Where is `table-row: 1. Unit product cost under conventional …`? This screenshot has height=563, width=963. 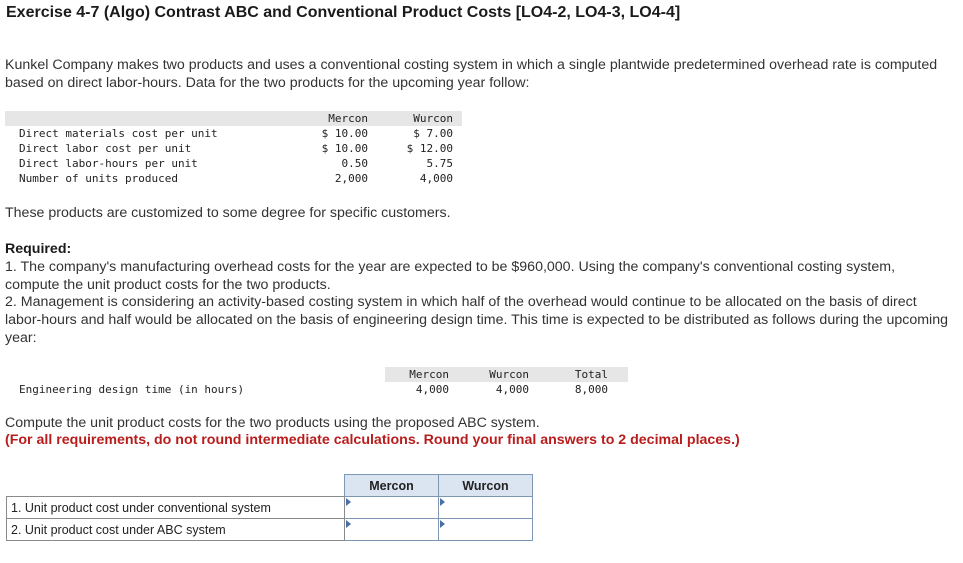 table-row: 1. Unit product cost under conventional … is located at coordinates (269, 507).